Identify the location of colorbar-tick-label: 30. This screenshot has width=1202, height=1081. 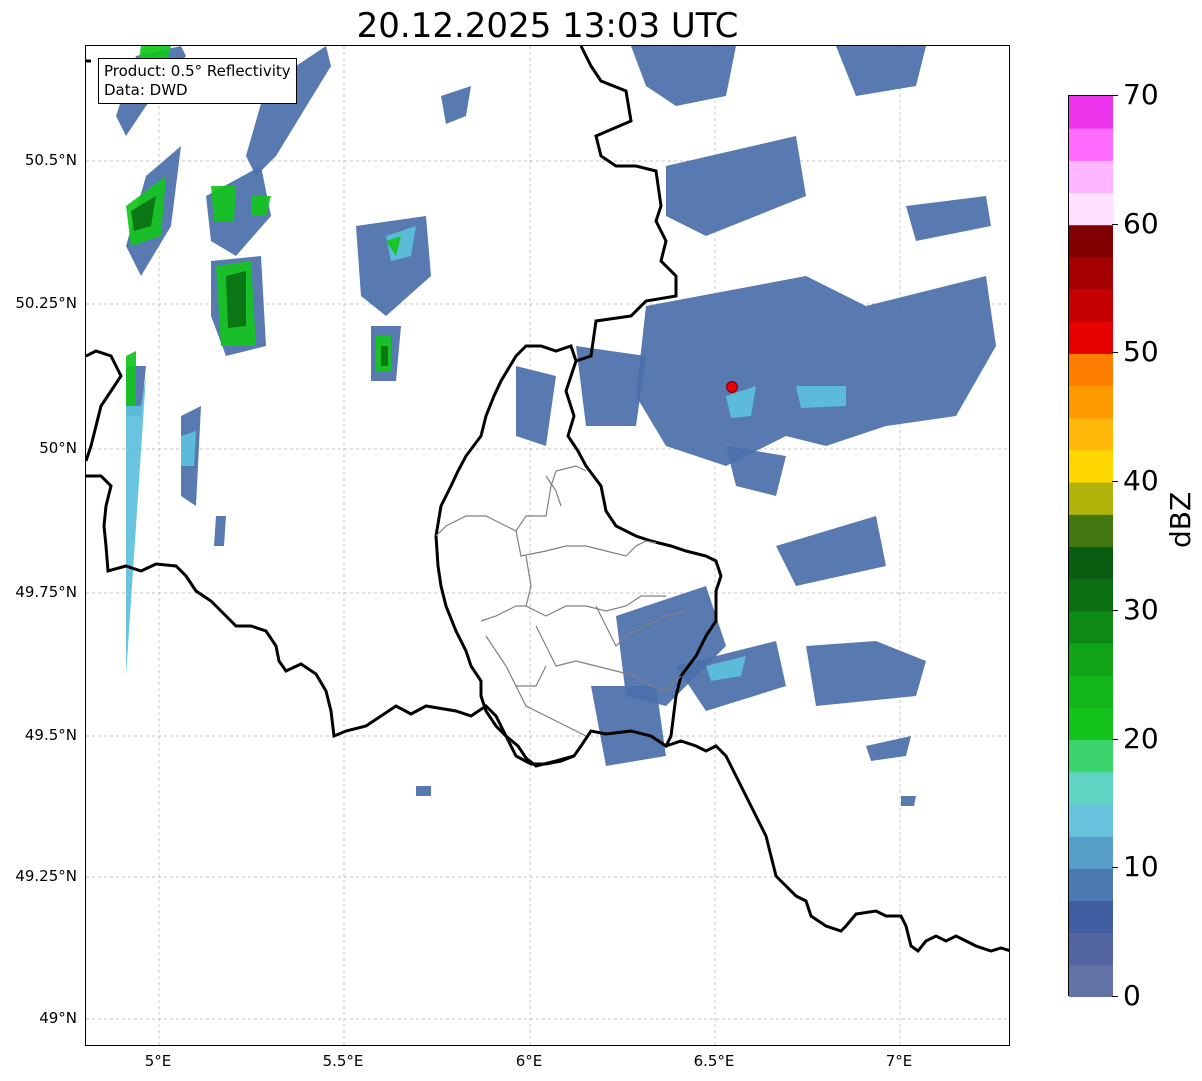
(1141, 609).